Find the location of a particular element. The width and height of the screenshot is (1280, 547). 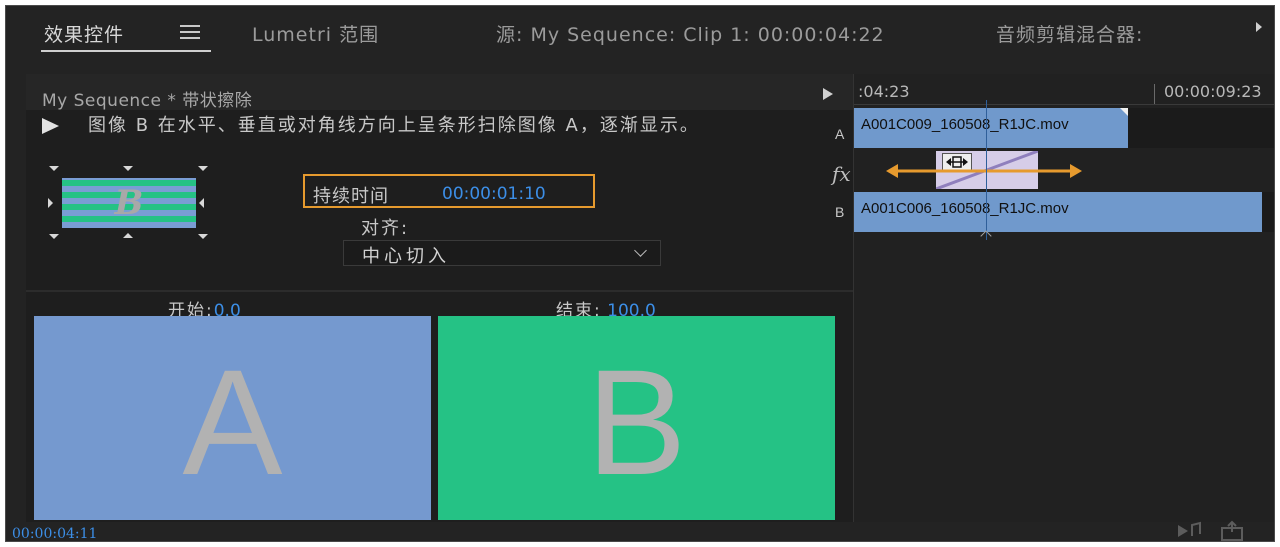

export-audio-icon is located at coordinates (1189, 529).